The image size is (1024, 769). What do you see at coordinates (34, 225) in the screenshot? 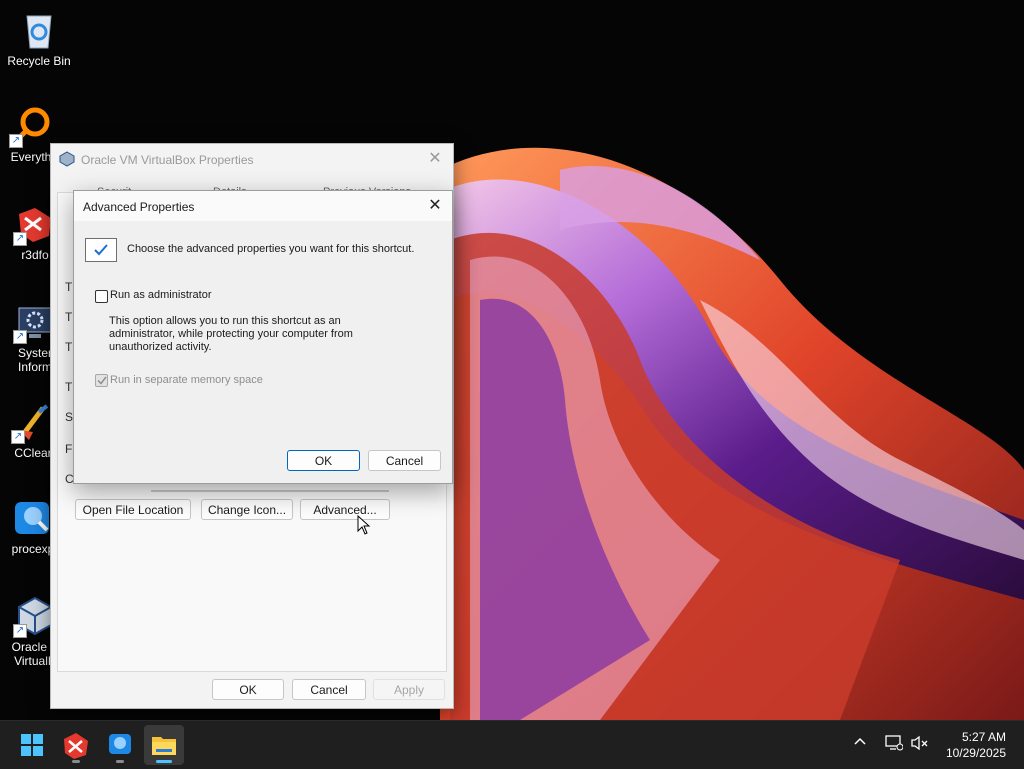
I see `r3dfox-icon: ↗` at bounding box center [34, 225].